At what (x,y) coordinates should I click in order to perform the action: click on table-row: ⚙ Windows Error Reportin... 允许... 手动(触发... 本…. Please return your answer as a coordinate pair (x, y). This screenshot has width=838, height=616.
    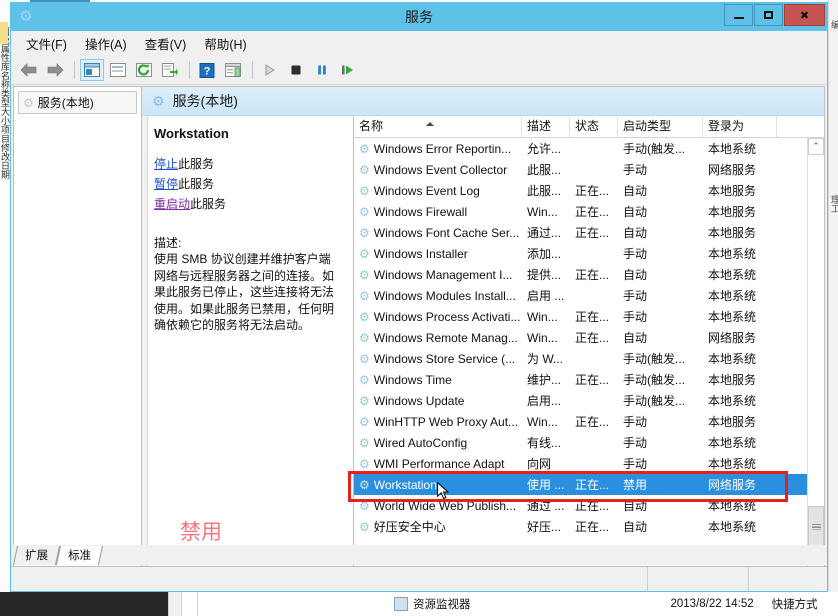
    Looking at the image, I should click on (589, 148).